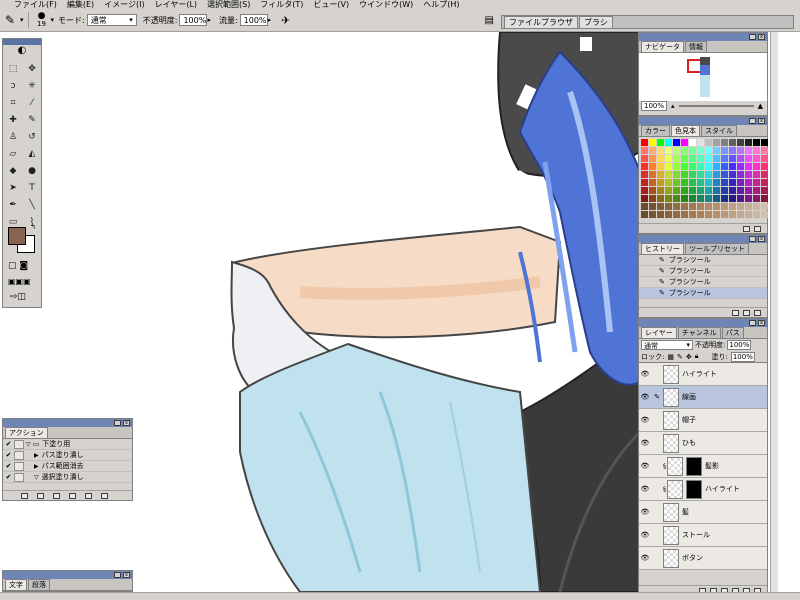 Image resolution: width=800 pixels, height=600 pixels. I want to click on screen-mode-icon: ▣▣▣, so click(19, 281).